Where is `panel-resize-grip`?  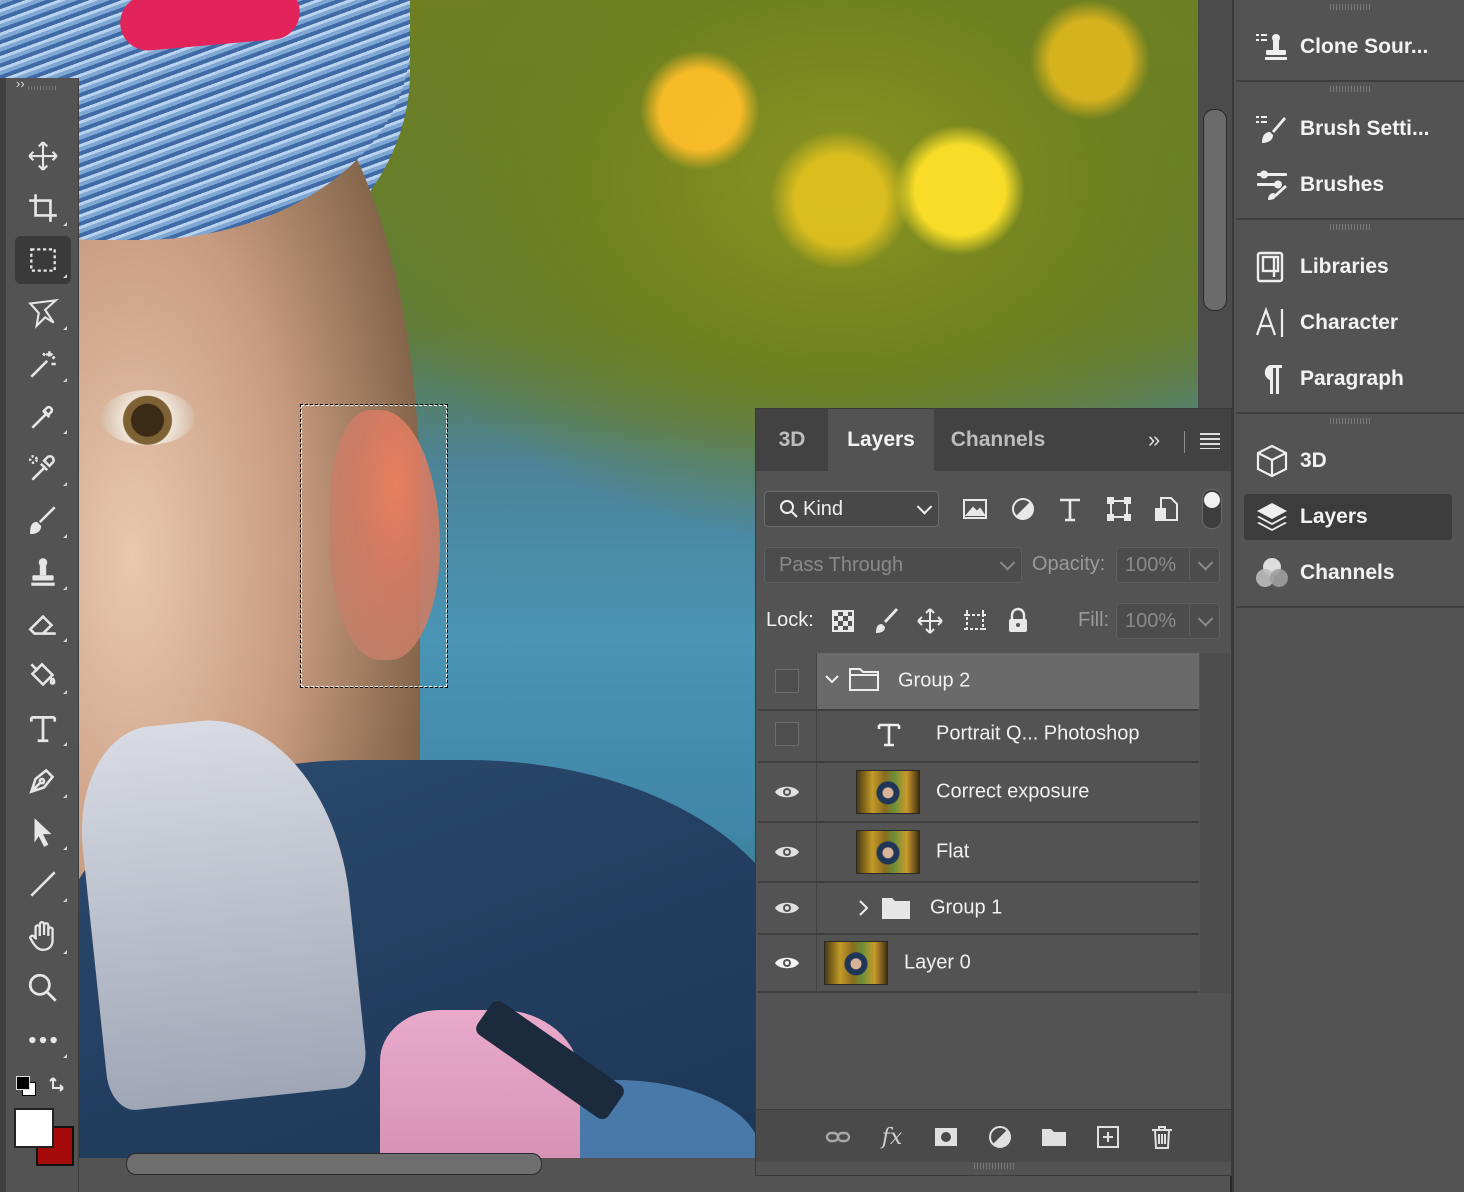
panel-resize-grip is located at coordinates (994, 1166).